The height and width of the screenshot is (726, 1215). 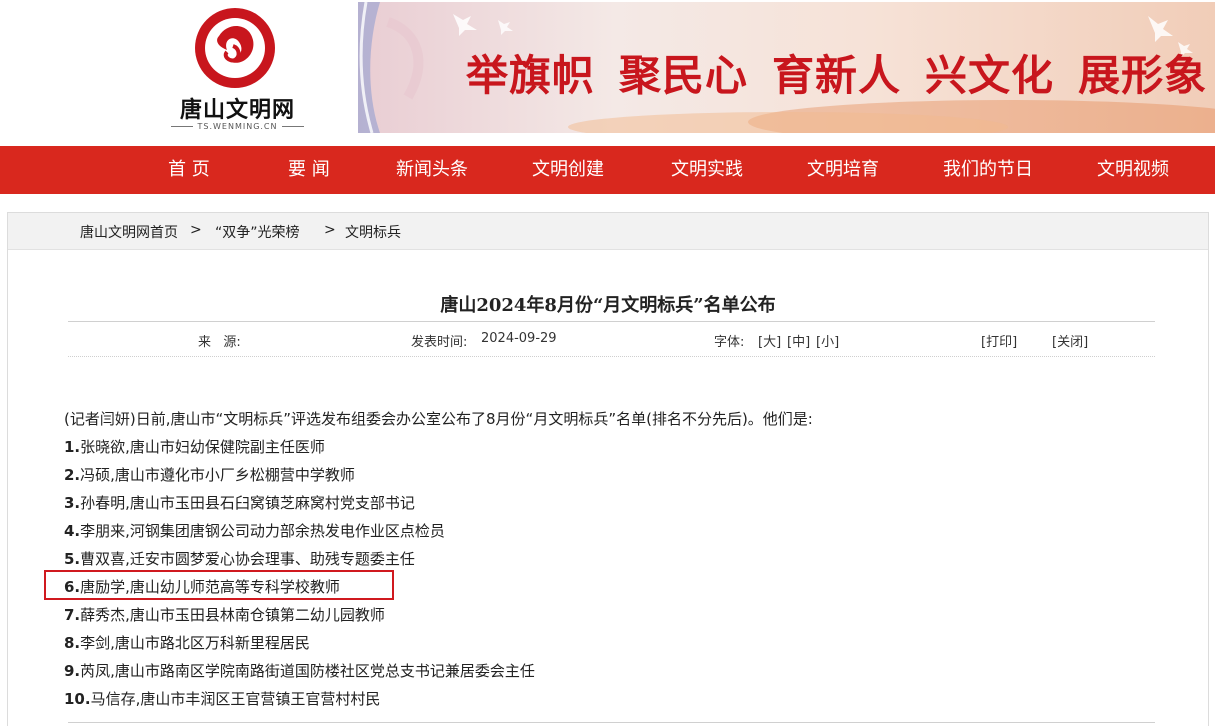 I want to click on list-item: 1.张晓欲,唐山市妇幼保健院副主任医师, so click(x=614, y=447).